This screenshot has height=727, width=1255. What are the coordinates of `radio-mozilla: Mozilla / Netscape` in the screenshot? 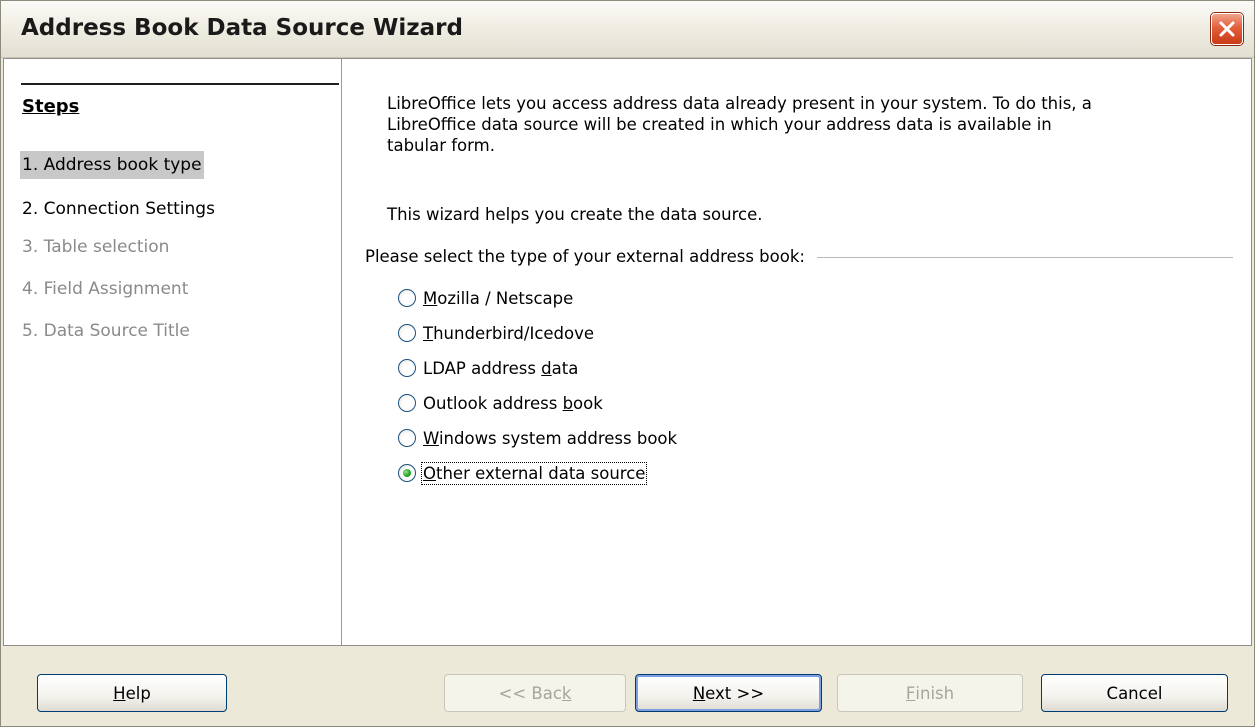 It's located at (485, 298).